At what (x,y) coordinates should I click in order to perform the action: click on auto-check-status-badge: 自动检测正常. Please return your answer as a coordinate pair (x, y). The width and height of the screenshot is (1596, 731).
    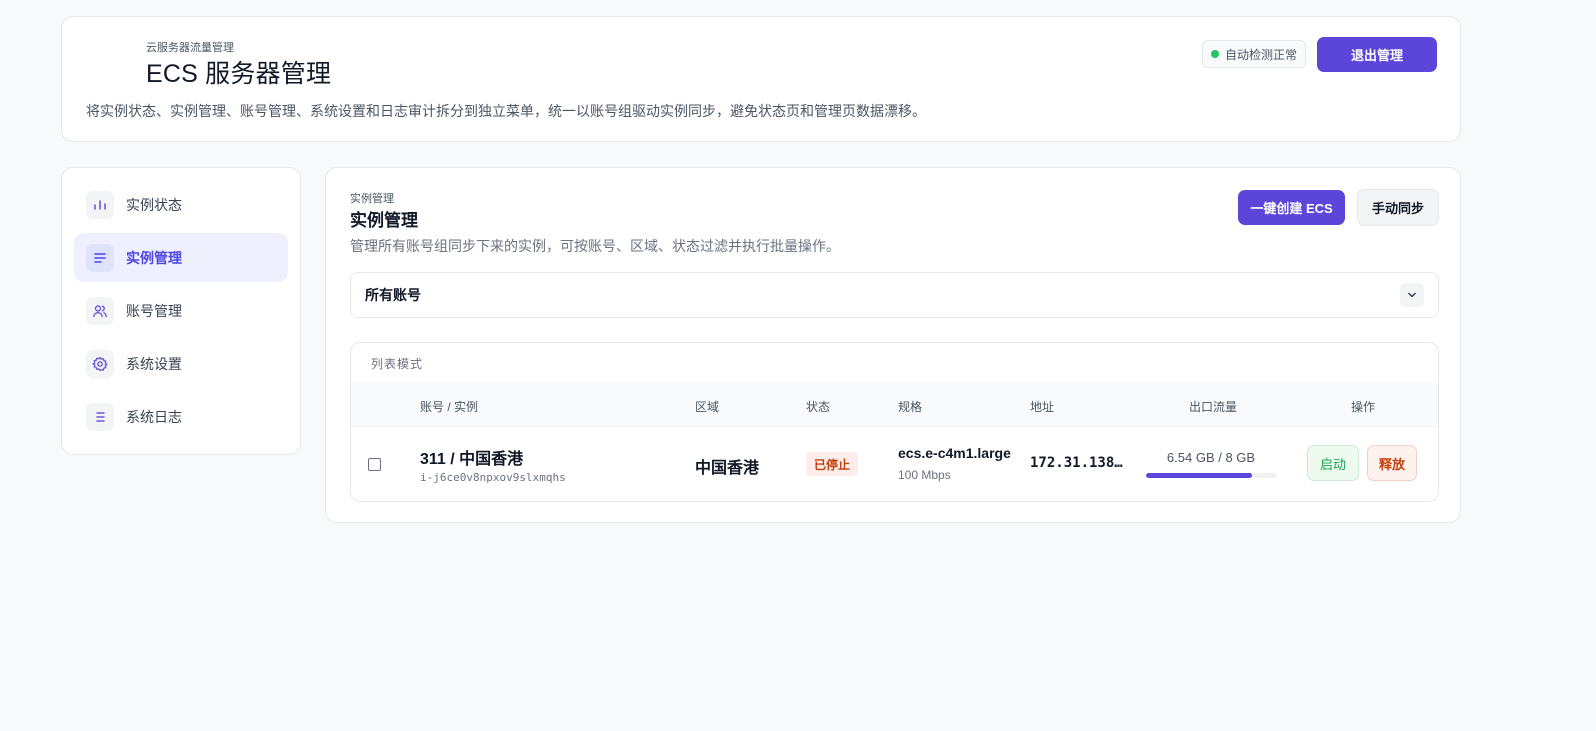
    Looking at the image, I should click on (1254, 54).